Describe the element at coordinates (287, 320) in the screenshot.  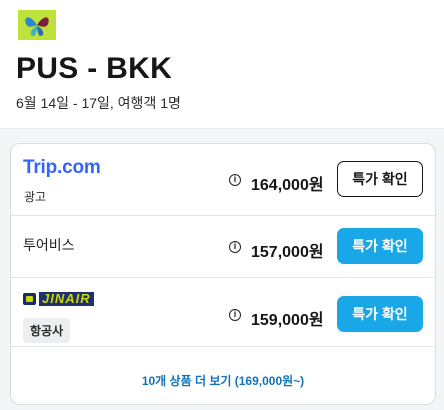
I see `offer-price: 159,000원` at that location.